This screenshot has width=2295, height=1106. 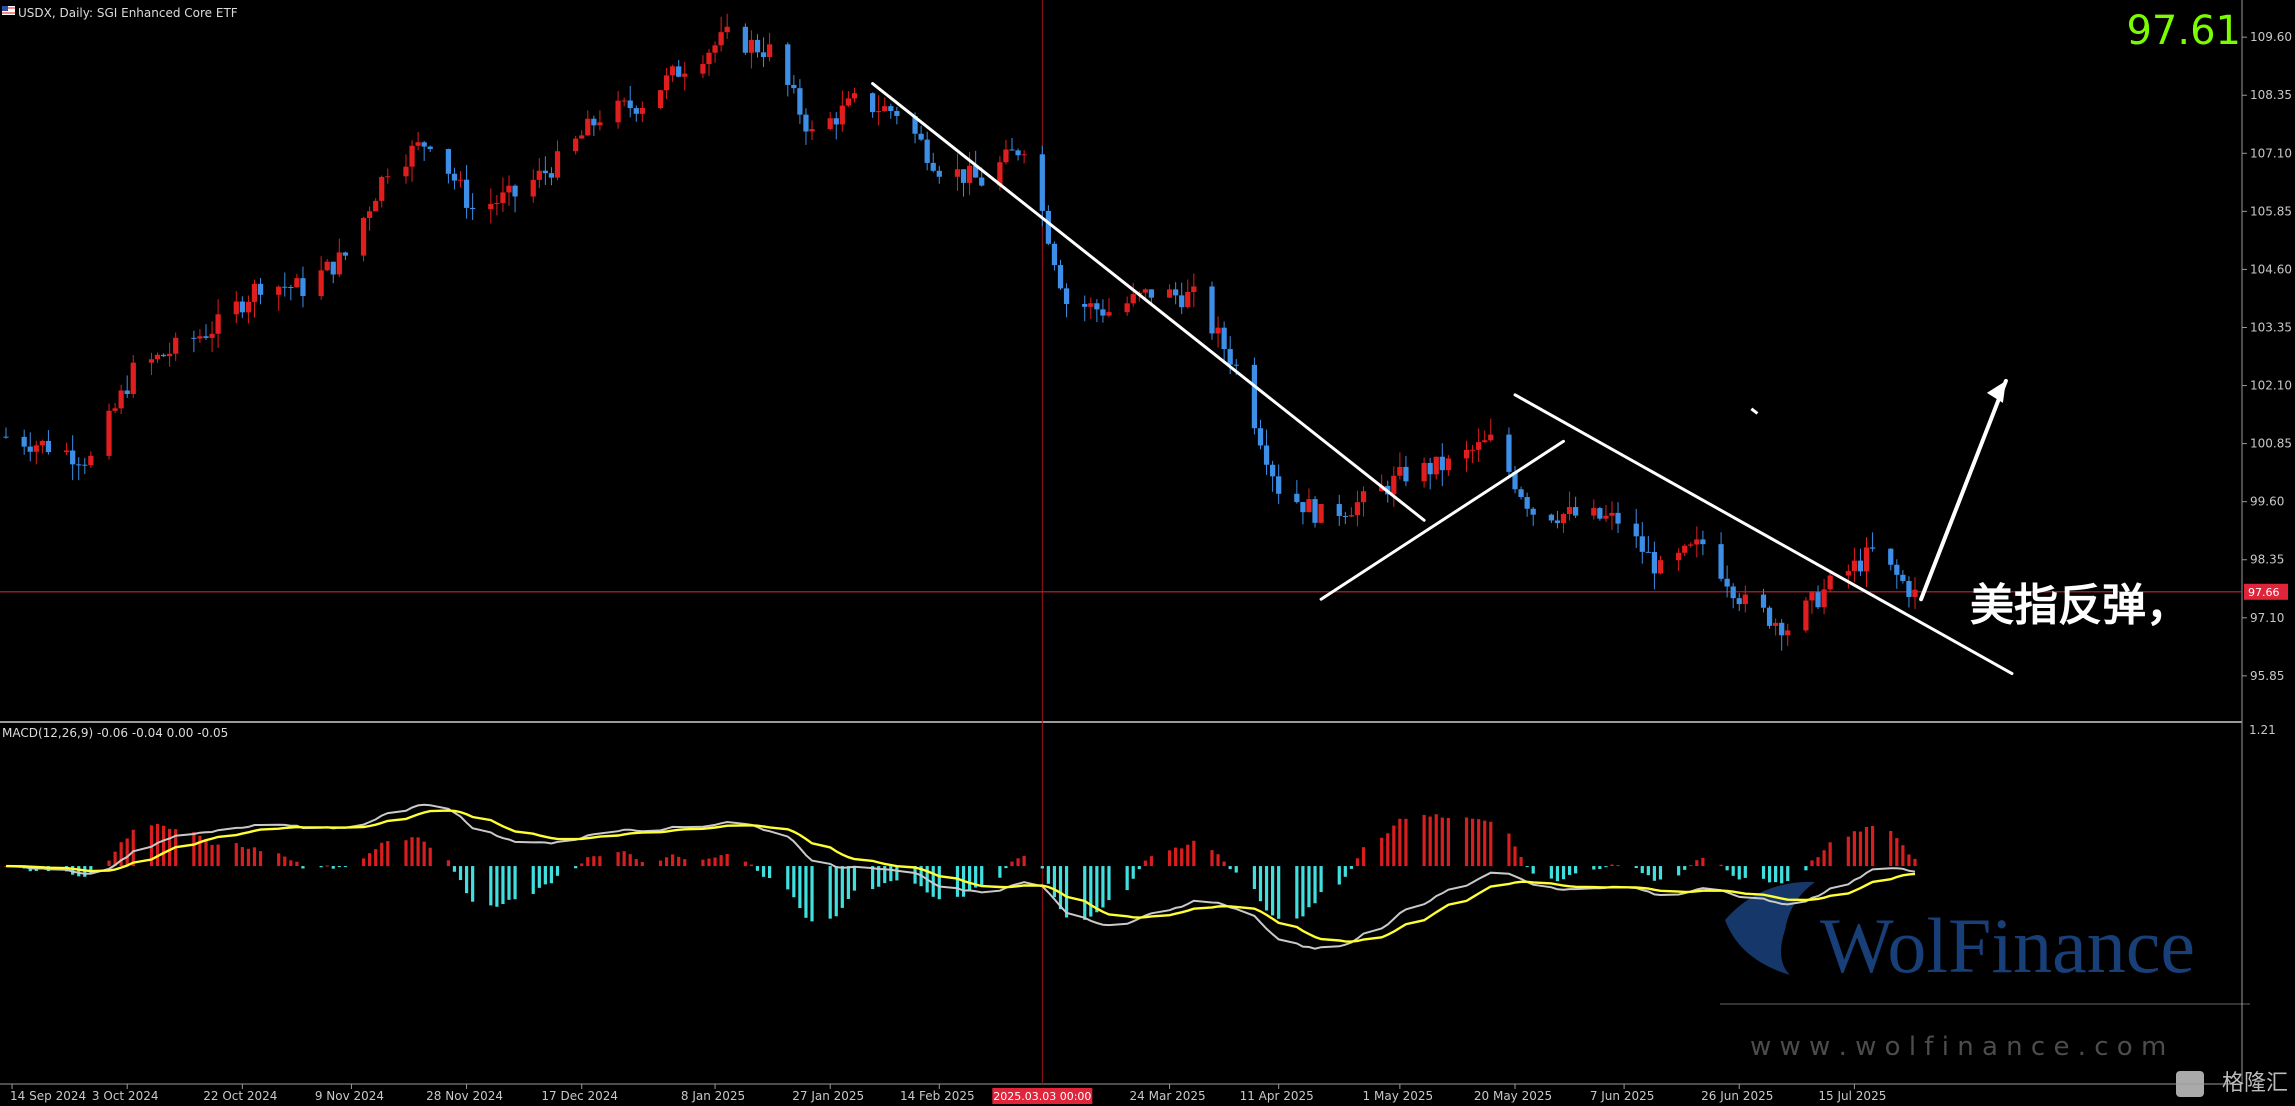 I want to click on chart-title: USDX, Daily: SGI Enhanced Core ETF, so click(x=128, y=13).